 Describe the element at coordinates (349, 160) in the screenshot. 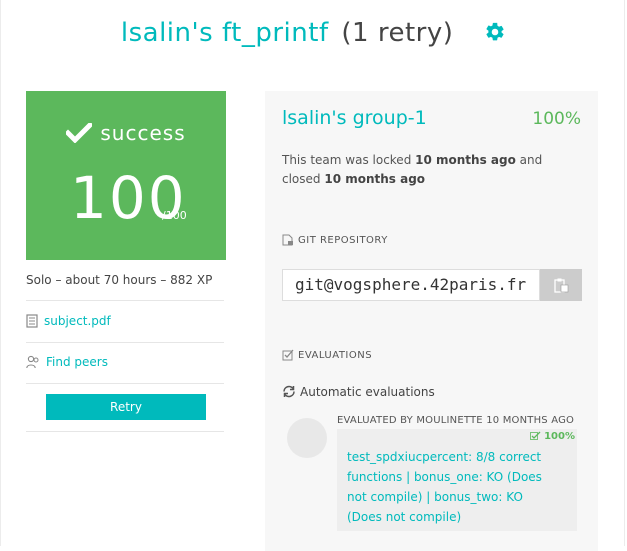

I see `locked-prefix: This team was locked` at that location.